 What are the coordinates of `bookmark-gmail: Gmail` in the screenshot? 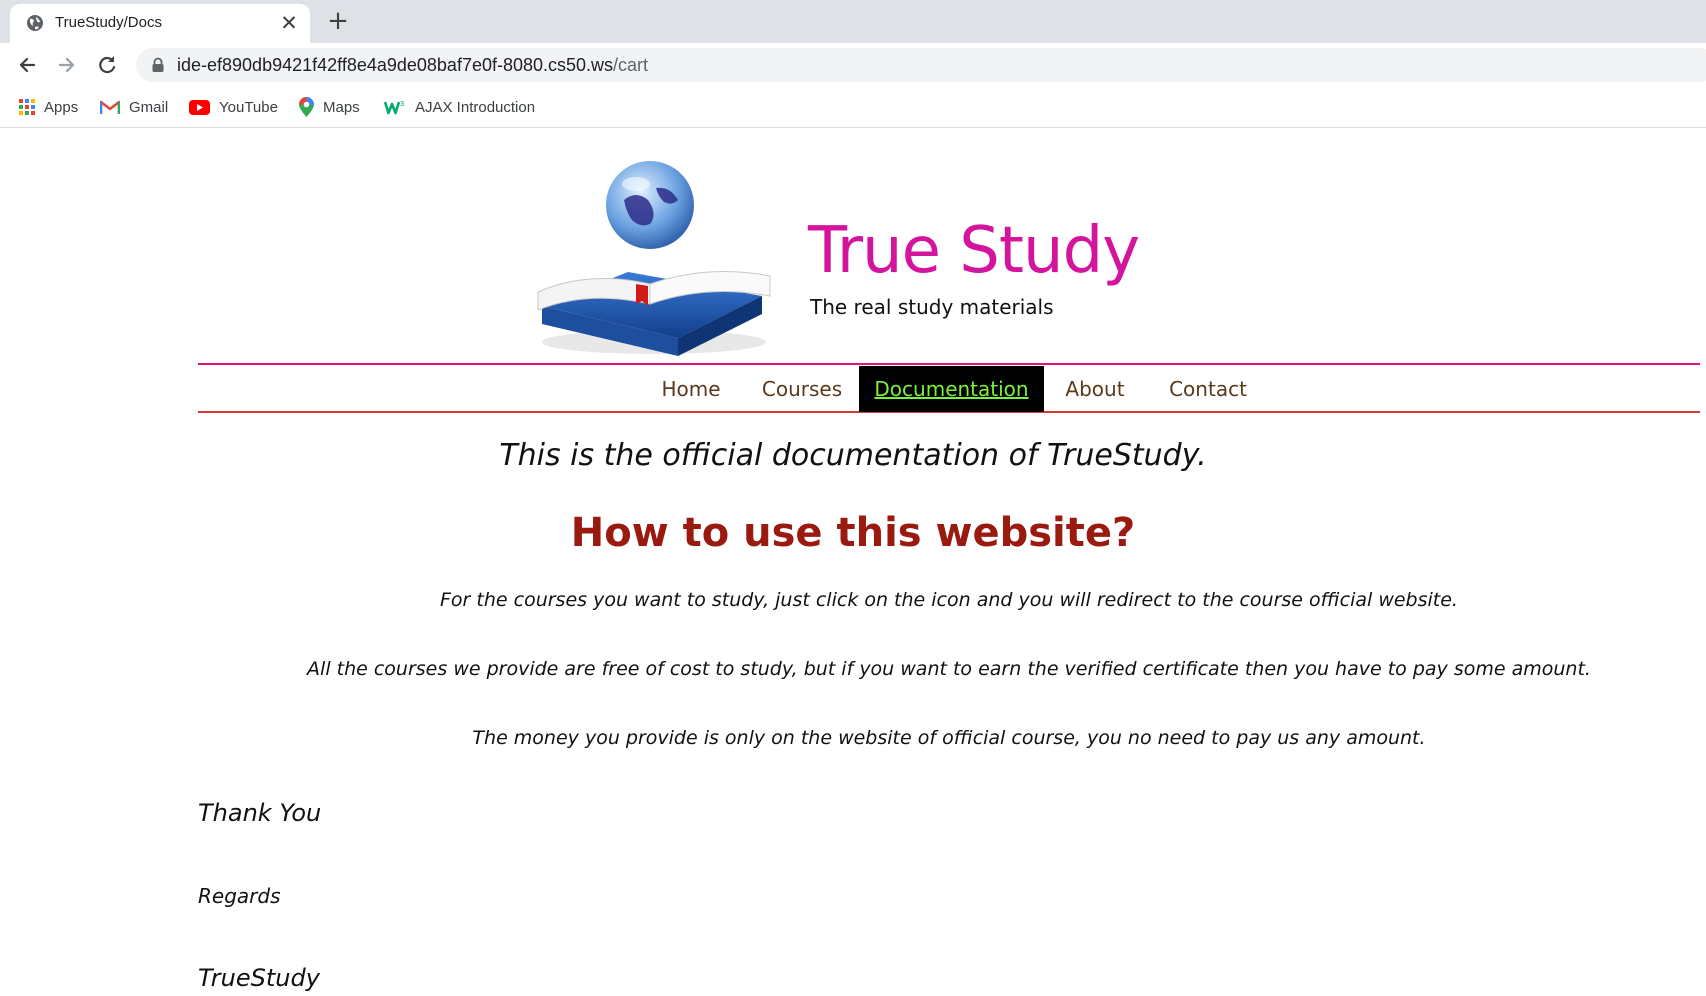 It's located at (134, 107).